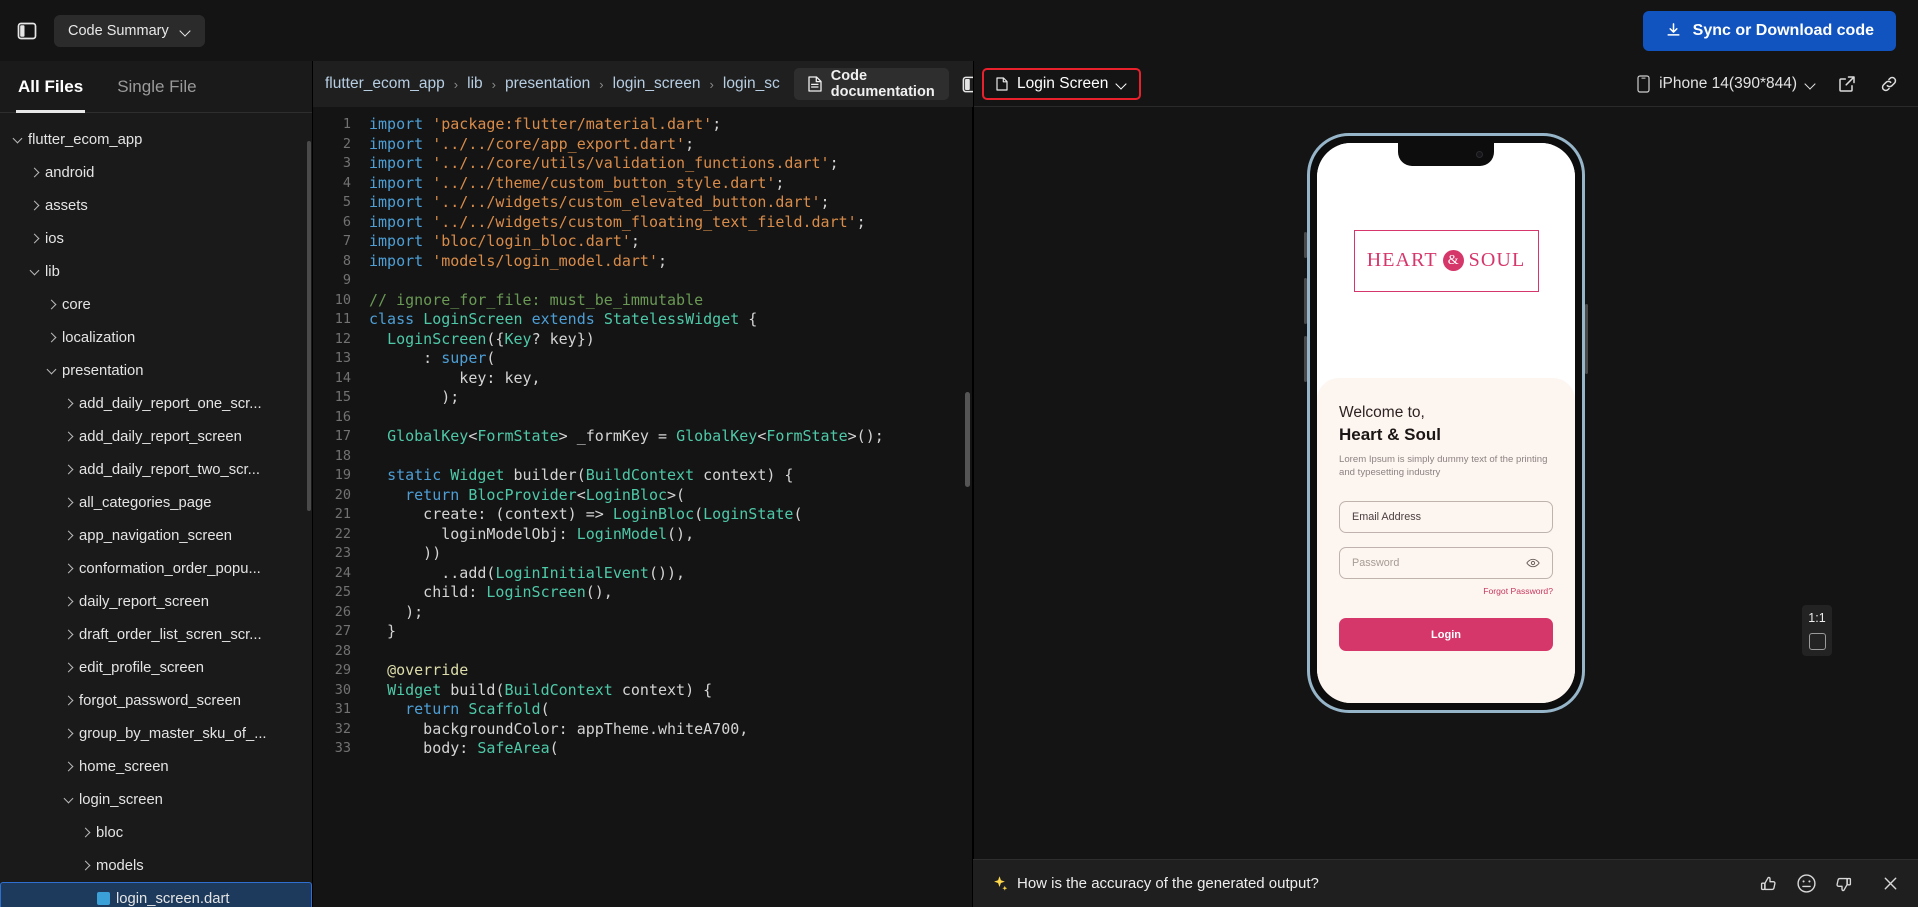  I want to click on code-text: import '../../core/app_export.dart';, so click(671, 145).